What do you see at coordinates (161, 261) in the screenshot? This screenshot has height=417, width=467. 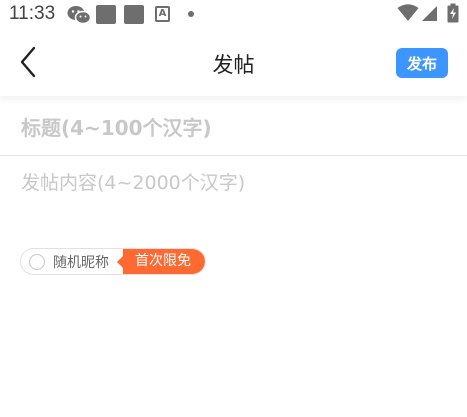 I see `free-first-time-badge: 首次限免` at bounding box center [161, 261].